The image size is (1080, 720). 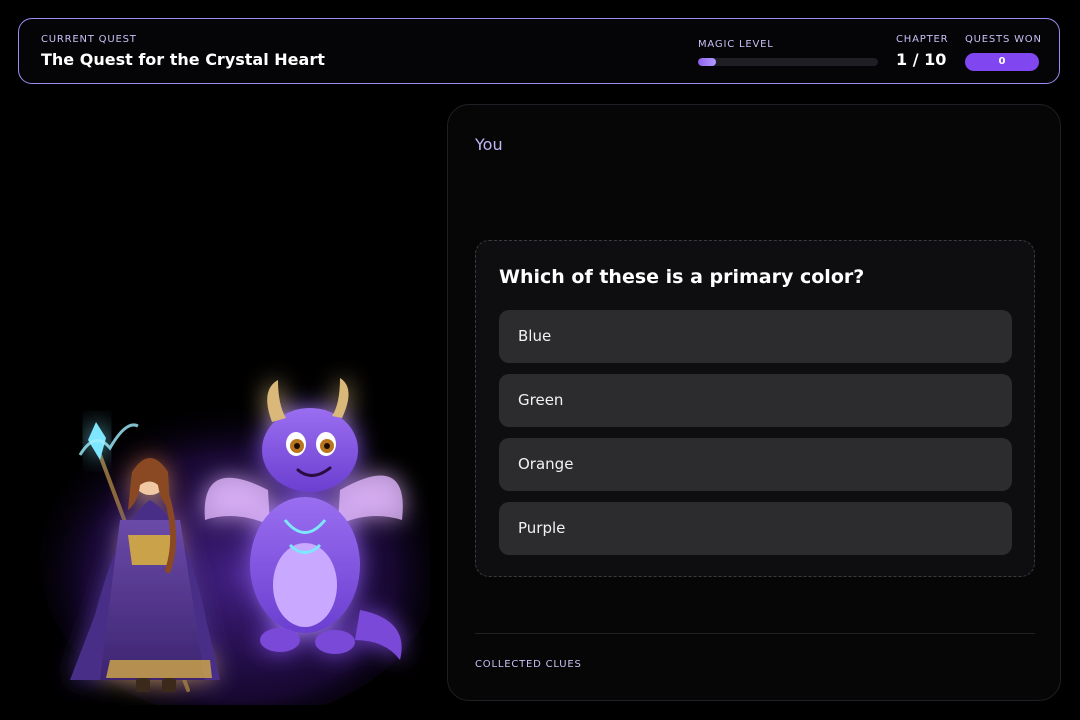 What do you see at coordinates (755, 464) in the screenshot?
I see `answer-option-orange: Orange` at bounding box center [755, 464].